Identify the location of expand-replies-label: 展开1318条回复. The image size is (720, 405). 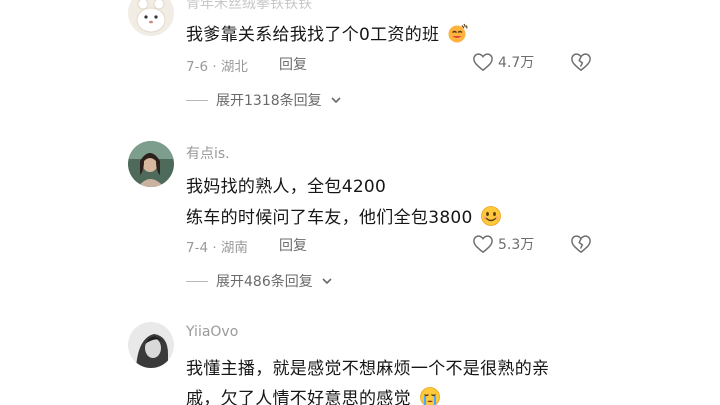
(269, 101).